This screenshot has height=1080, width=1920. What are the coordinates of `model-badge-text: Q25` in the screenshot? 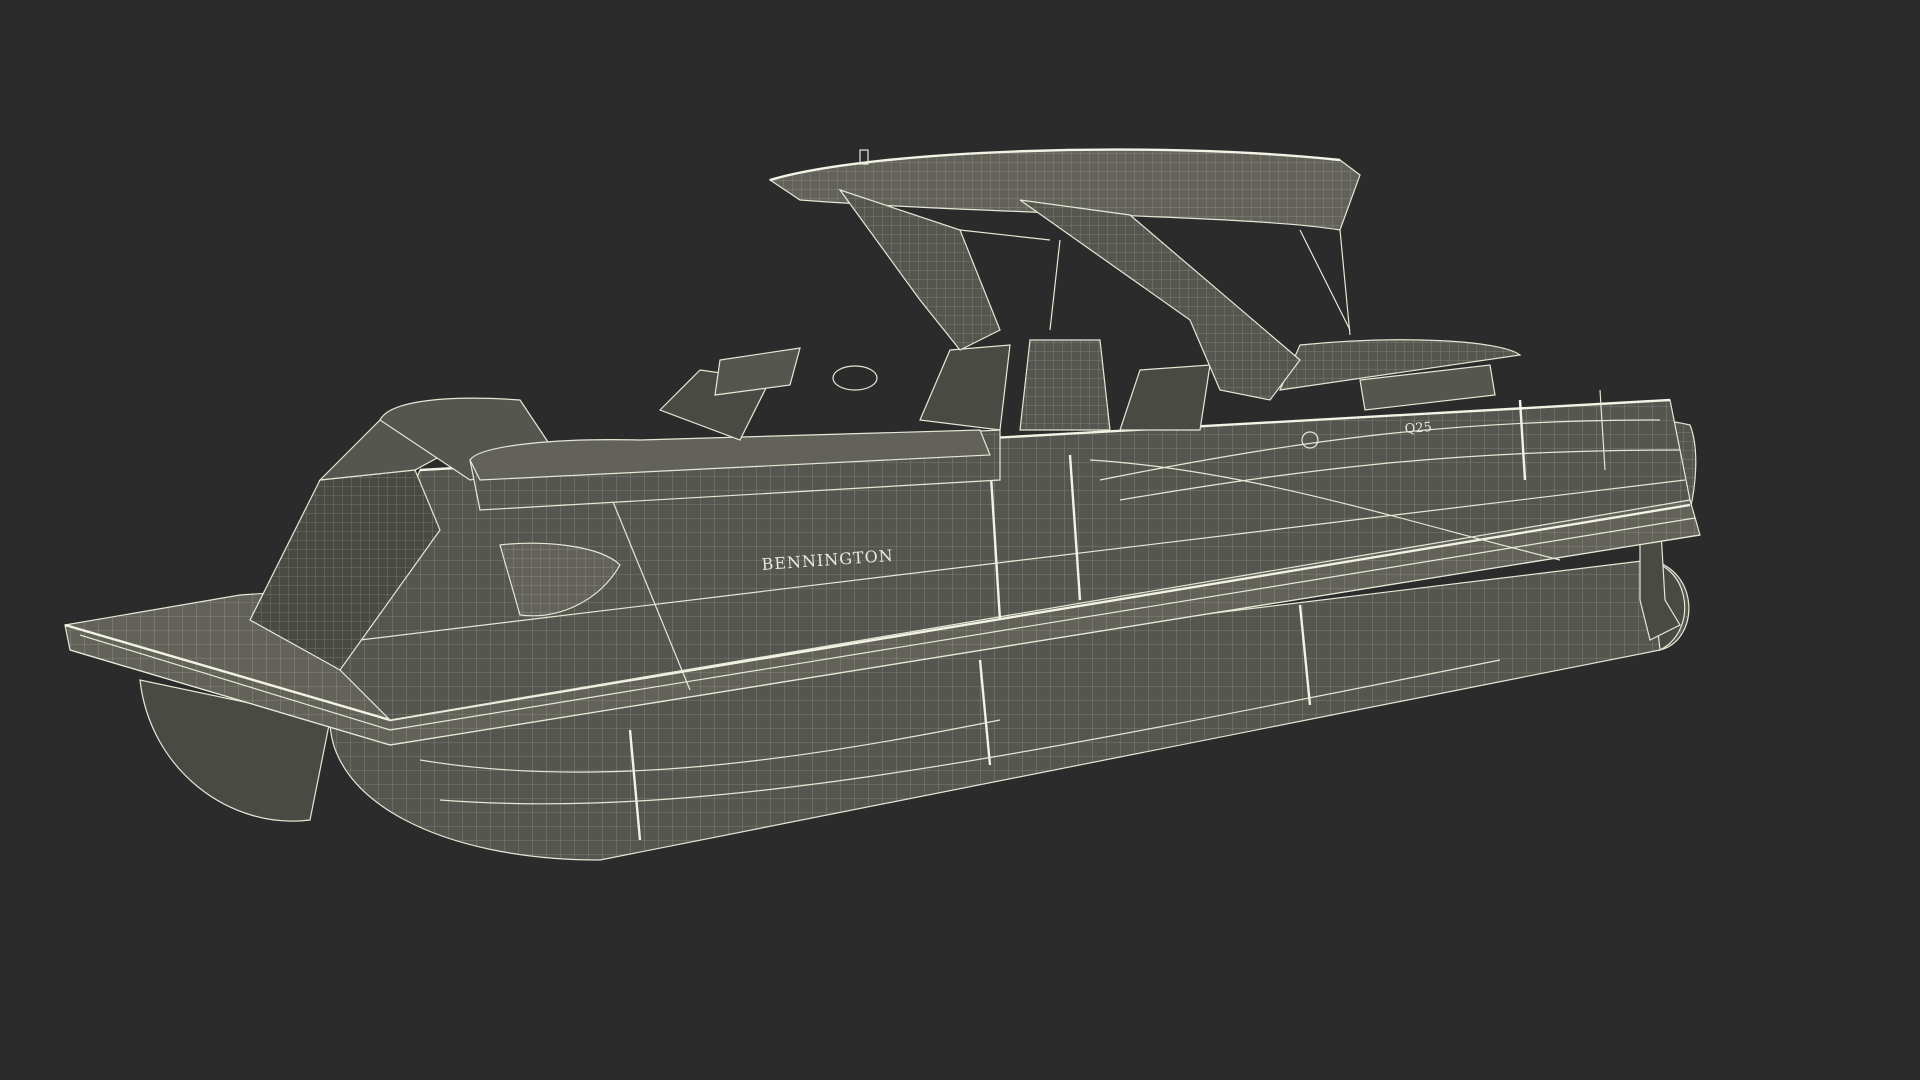 It's located at (1418, 428).